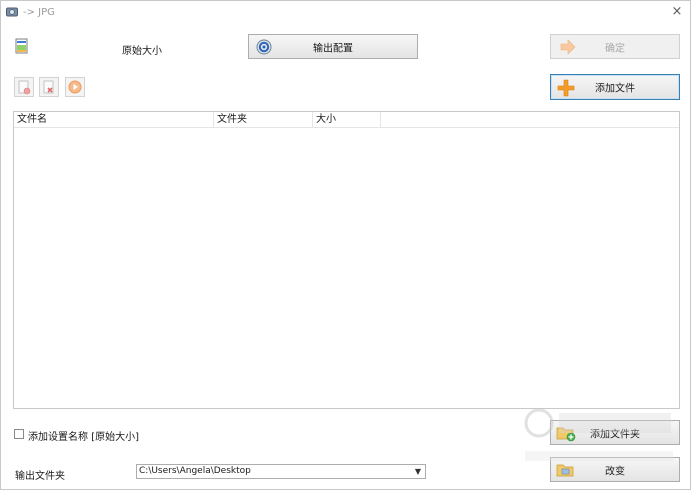 The width and height of the screenshot is (692, 491). I want to click on column-header-size: 大小, so click(347, 119).